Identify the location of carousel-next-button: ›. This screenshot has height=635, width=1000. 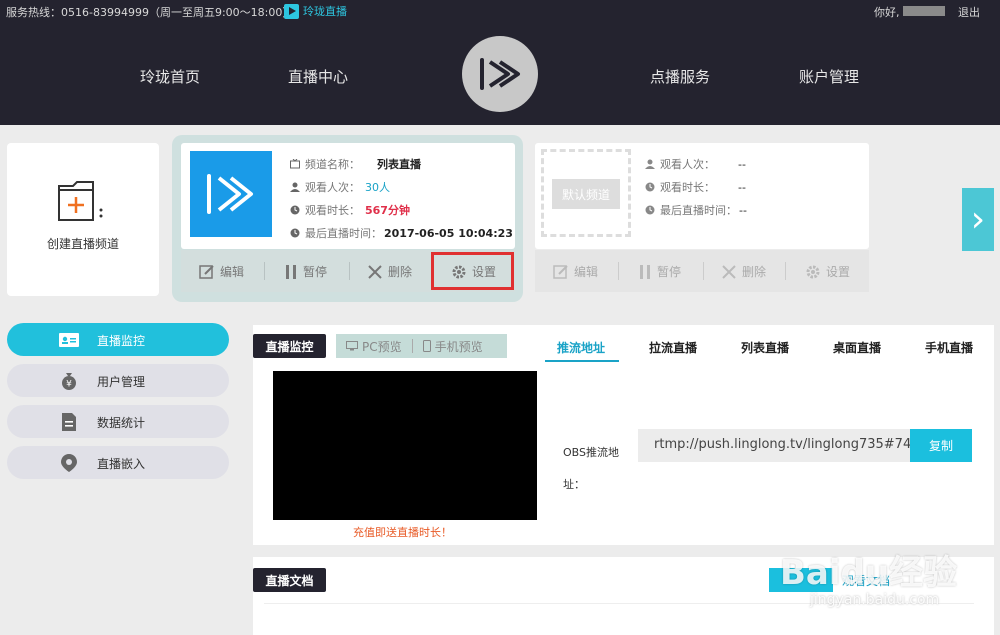
(978, 219).